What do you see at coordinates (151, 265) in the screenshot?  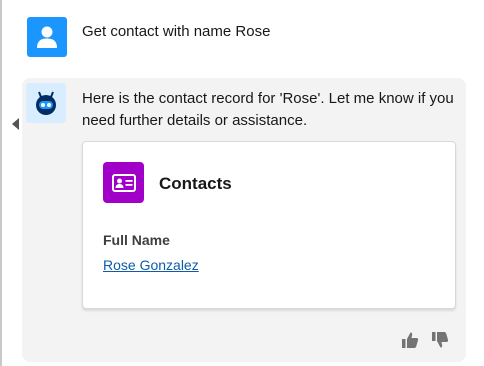 I see `contact-name-link: Rose Gonzalez` at bounding box center [151, 265].